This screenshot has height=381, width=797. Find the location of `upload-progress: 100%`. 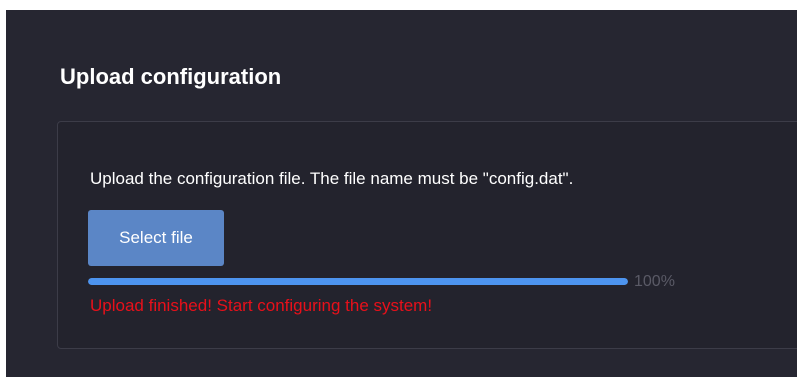

upload-progress: 100% is located at coordinates (394, 281).